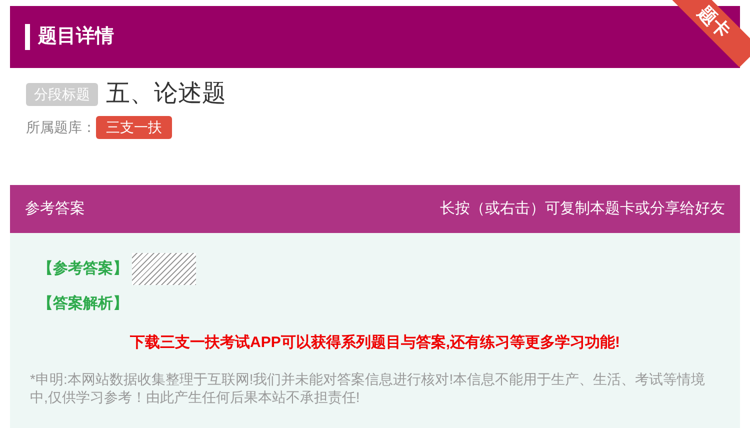 Image resolution: width=750 pixels, height=428 pixels. I want to click on disclaimer-text: *申明:本网站数据收集整理于互联网!我们并未能对答案信息进行核对!本信息不能用于生产、生活、考试等情境中,仅供学习参考！由此产生任何后果本站不承担责任!, so click(368, 388).